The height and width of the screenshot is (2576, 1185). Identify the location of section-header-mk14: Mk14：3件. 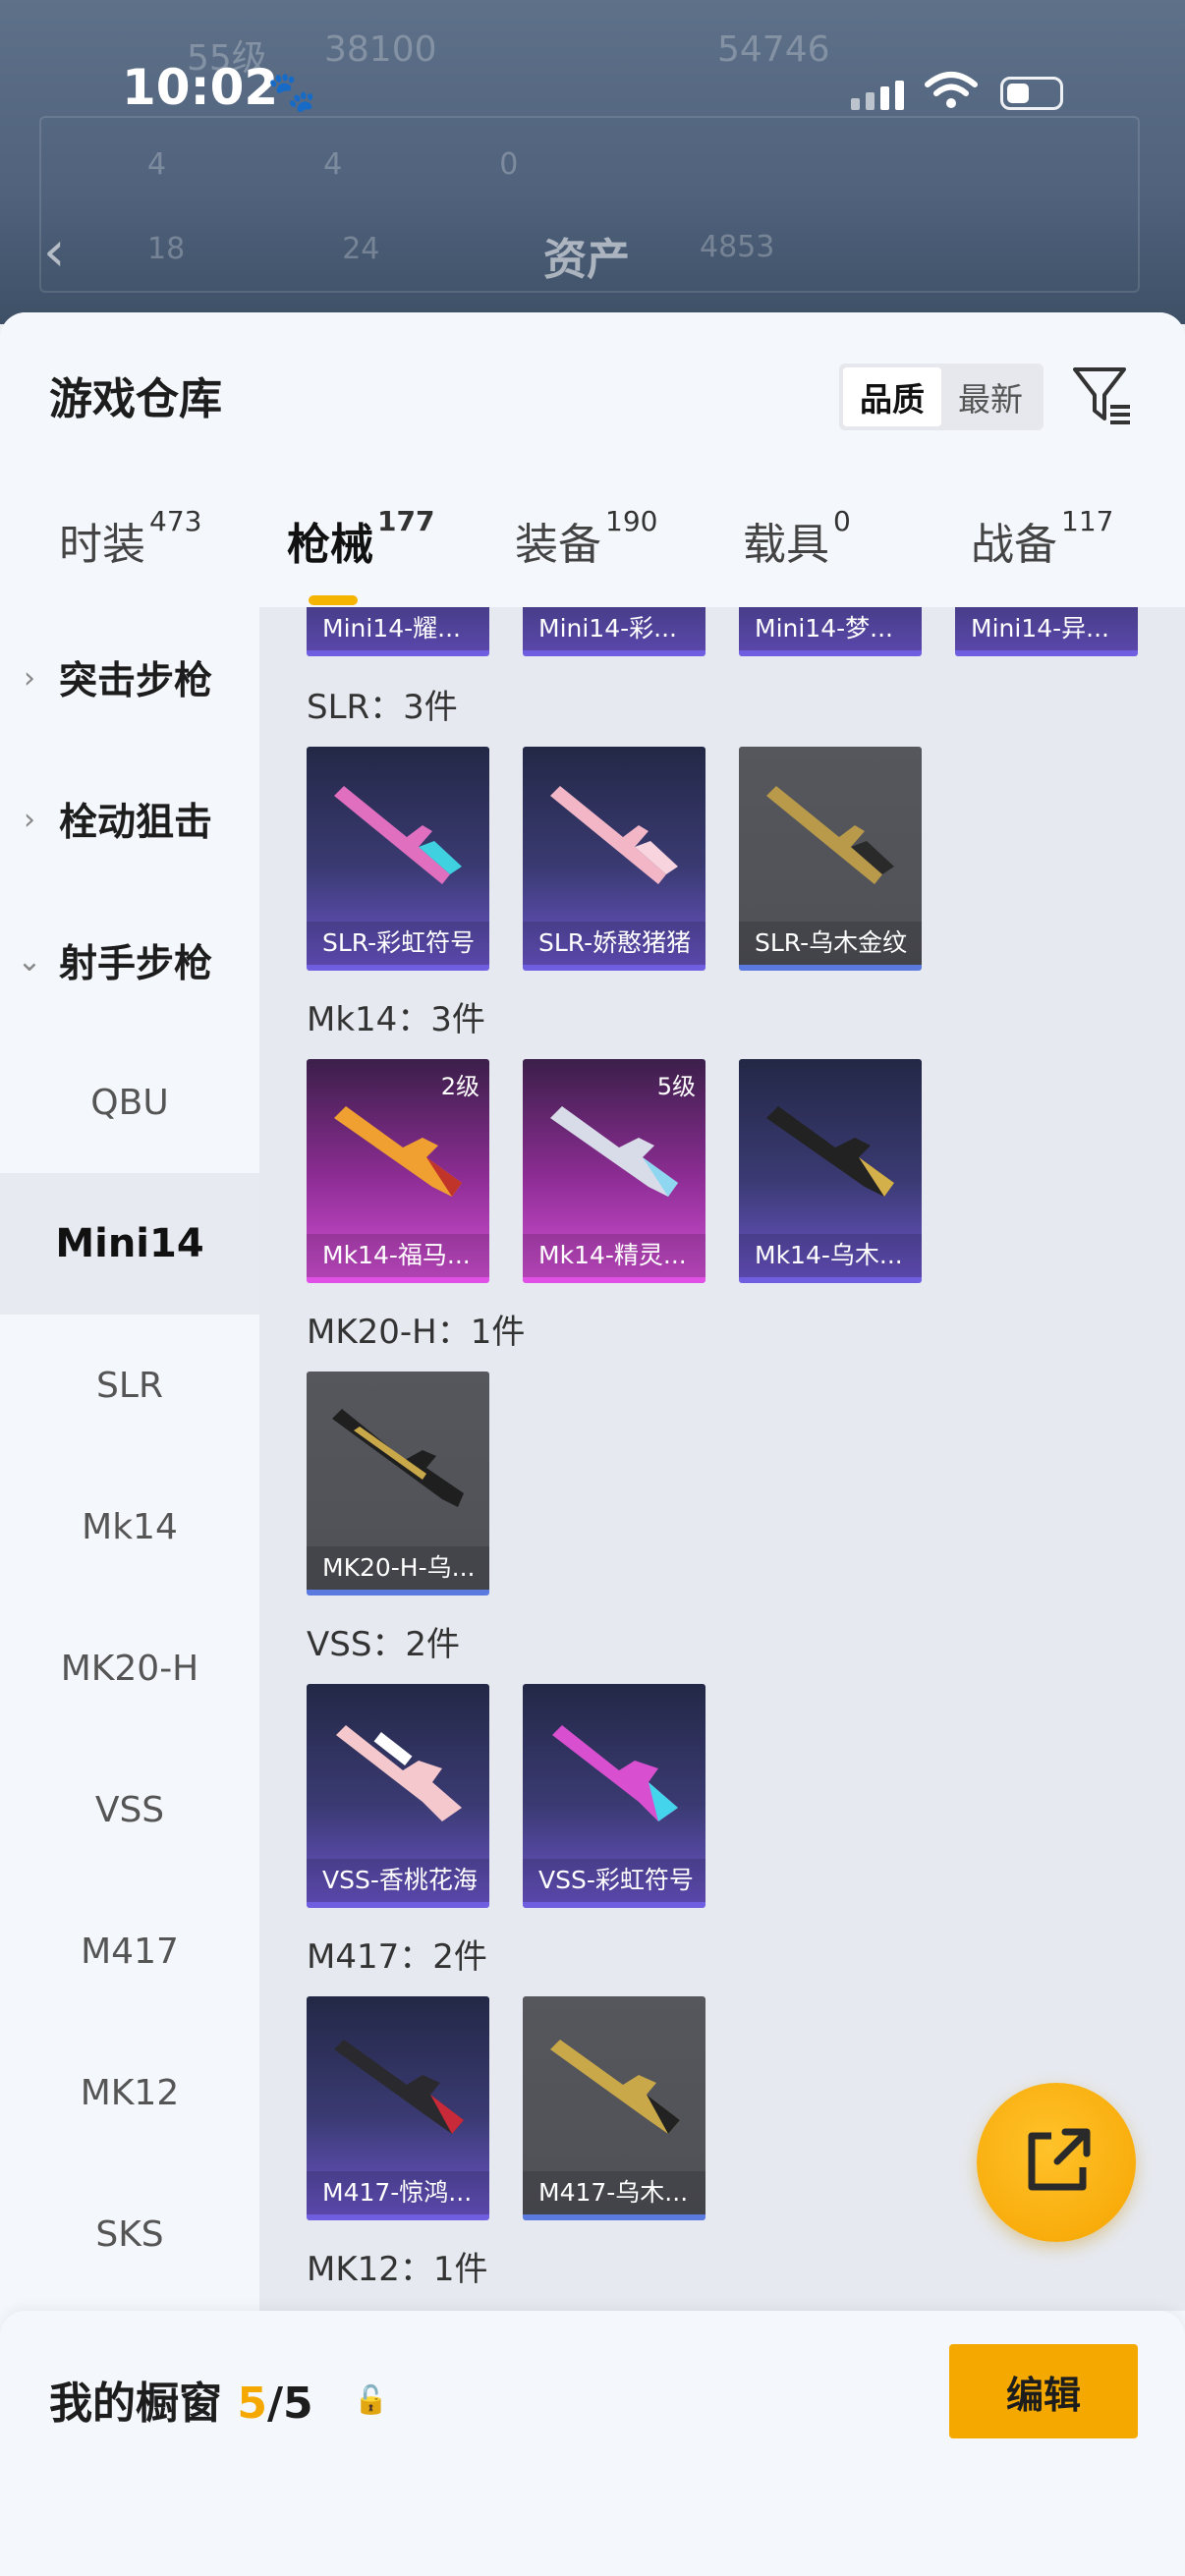
(396, 1019).